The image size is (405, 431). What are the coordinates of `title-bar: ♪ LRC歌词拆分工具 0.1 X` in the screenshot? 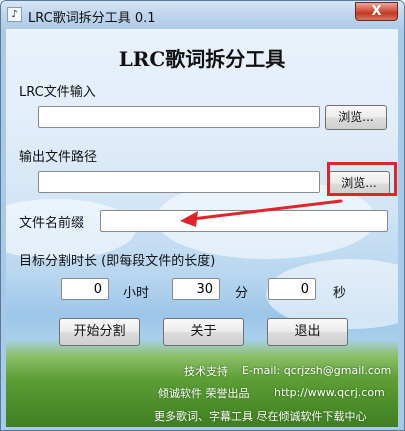 It's located at (202, 15).